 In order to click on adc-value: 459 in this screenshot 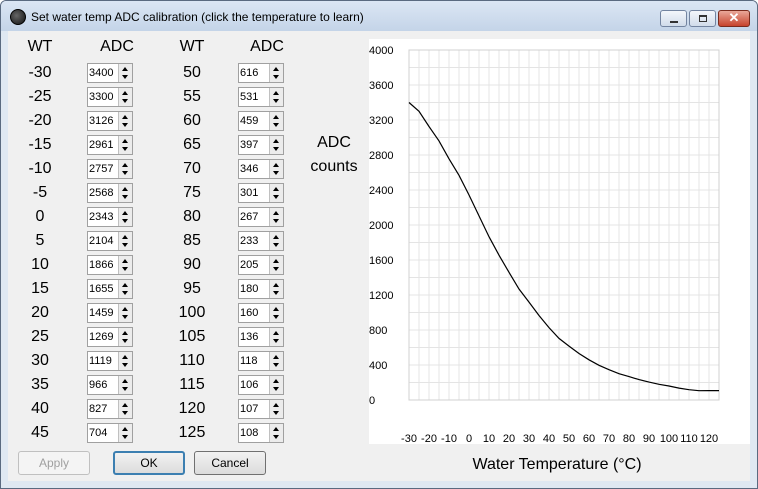, I will do `click(249, 121)`.